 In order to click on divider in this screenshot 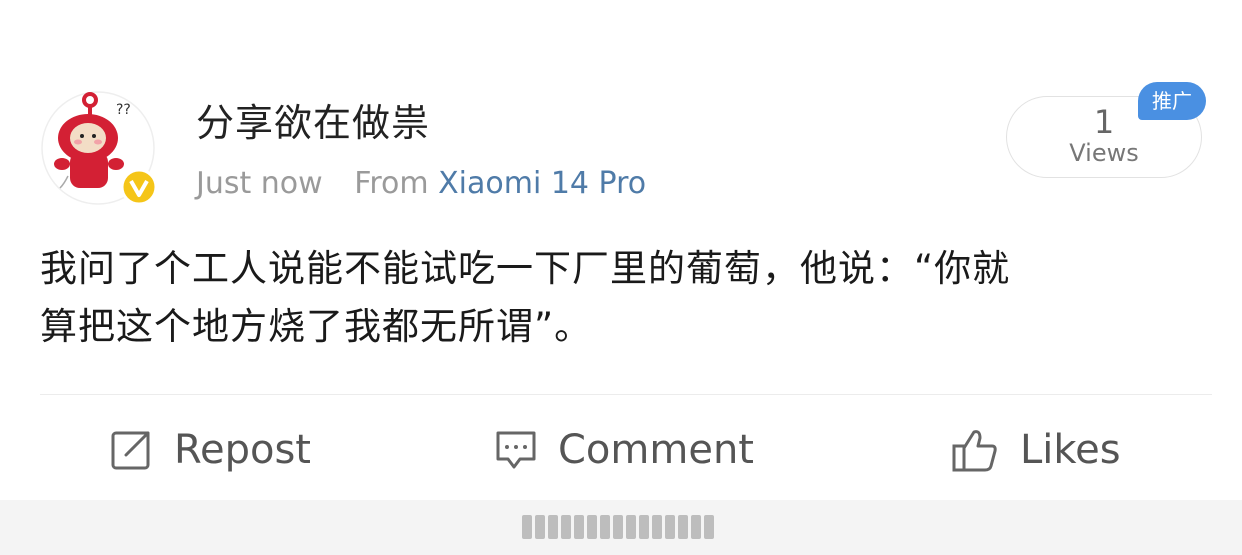, I will do `click(626, 394)`.